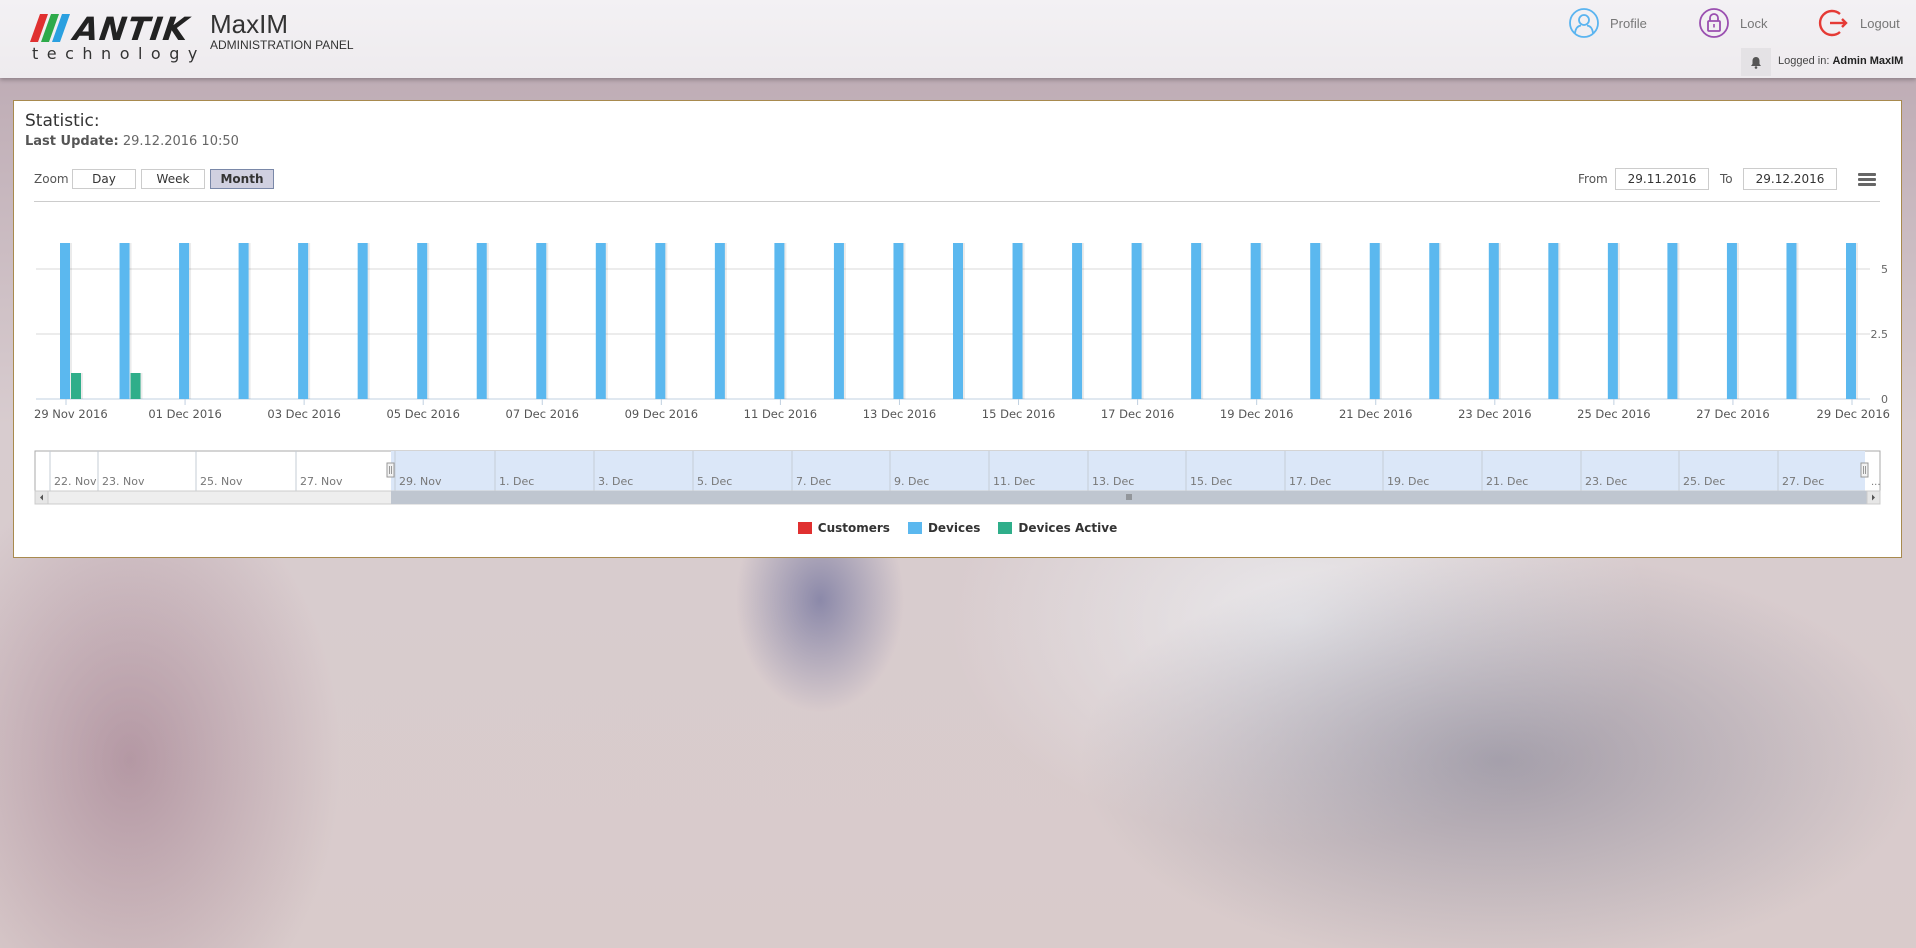  Describe the element at coordinates (780, 414) in the screenshot. I see `x-tick-label-6: 11 Dec 2016` at that location.